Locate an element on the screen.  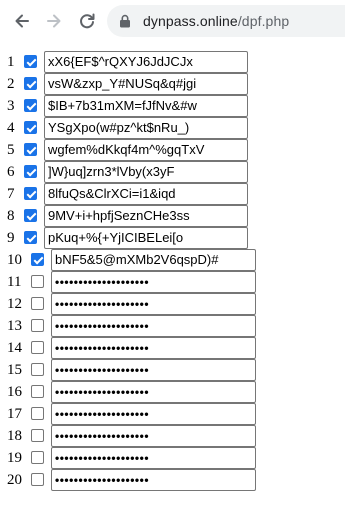
lock-icon is located at coordinates (125, 21).